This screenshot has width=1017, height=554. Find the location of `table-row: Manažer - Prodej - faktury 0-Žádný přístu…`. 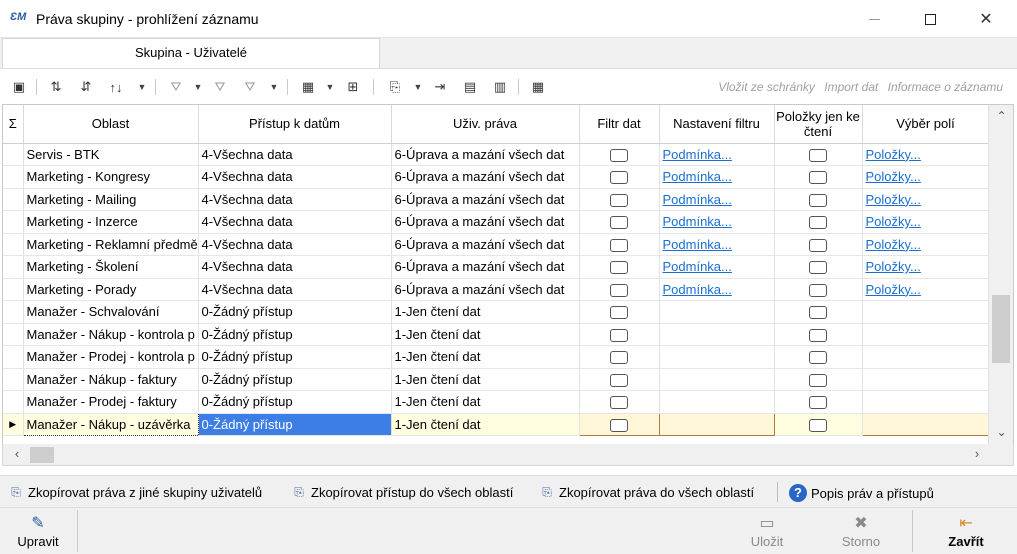

table-row: Manažer - Prodej - faktury 0-Žádný přístu… is located at coordinates (496, 402).